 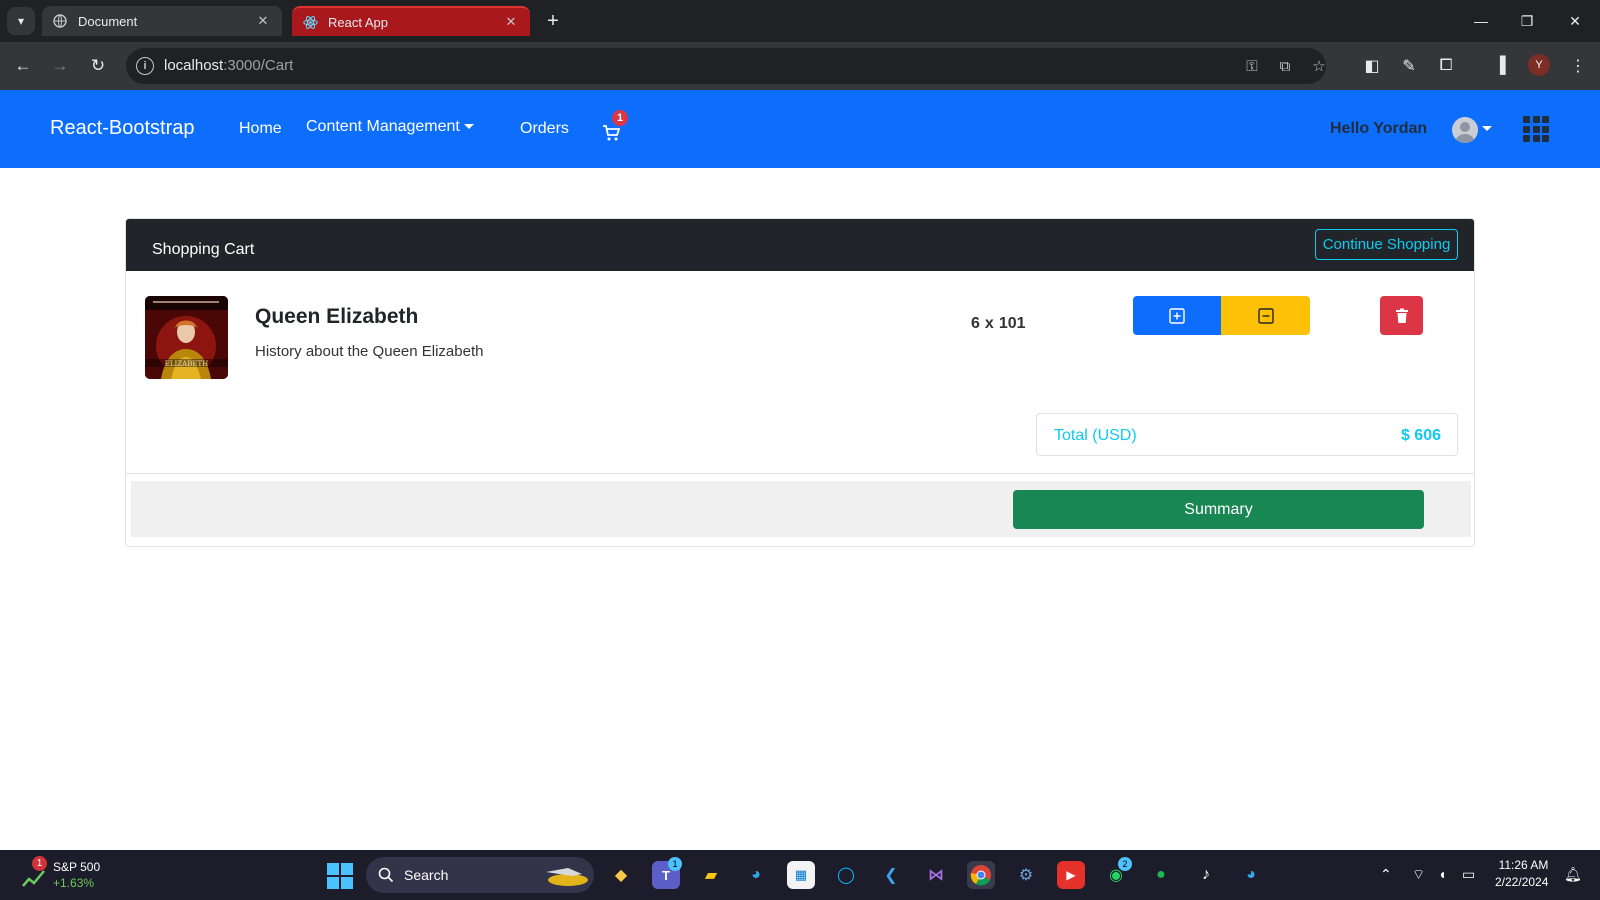 I want to click on card-title: Shopping Cart, so click(x=203, y=249).